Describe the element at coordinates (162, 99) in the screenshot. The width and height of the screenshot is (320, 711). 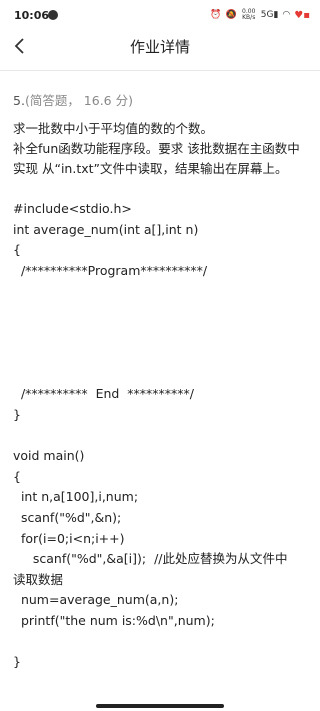
I see `question-header: 5.(简答题， 16.6 分)` at that location.